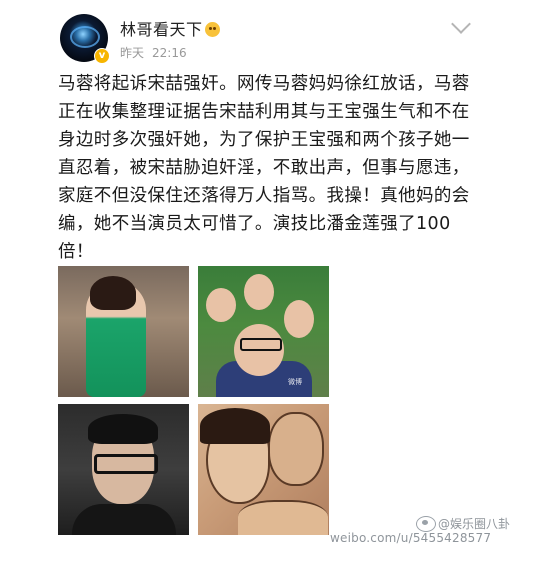  Describe the element at coordinates (113, 293) in the screenshot. I see `woman-hair` at that location.